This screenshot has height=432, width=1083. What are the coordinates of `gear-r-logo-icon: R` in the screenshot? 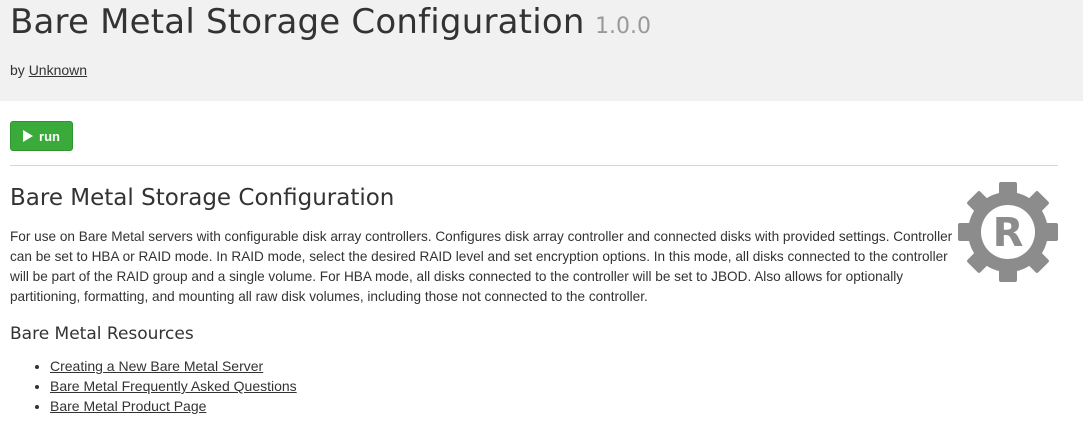 It's located at (1008, 232).